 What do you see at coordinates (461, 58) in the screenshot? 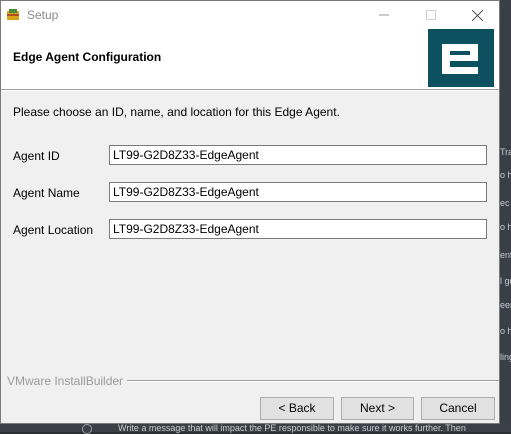
I see `edge-logo-icon` at bounding box center [461, 58].